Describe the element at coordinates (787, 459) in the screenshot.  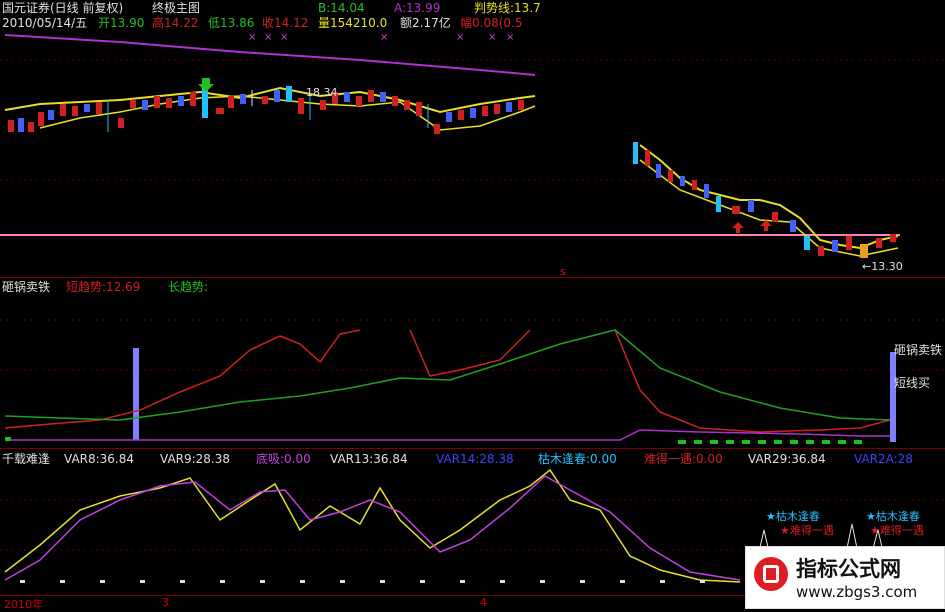
I see `var29: VAR29:36.84` at that location.